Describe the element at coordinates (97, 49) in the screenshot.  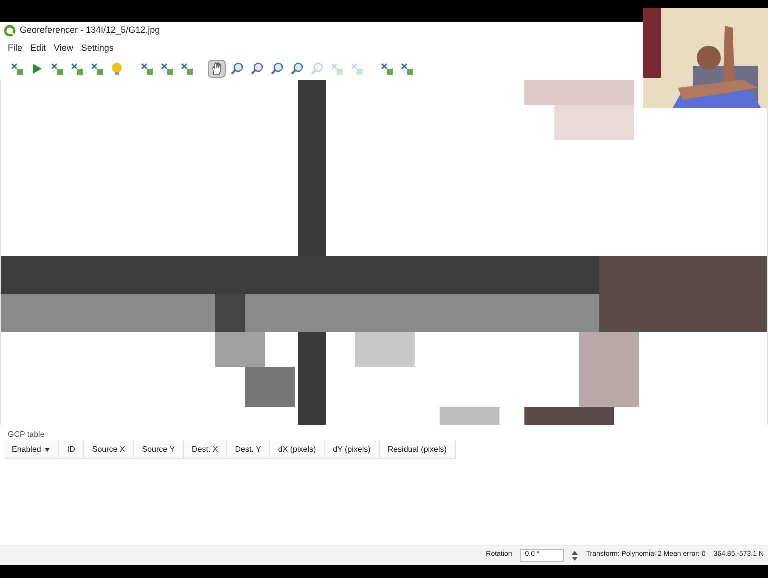
I see `menu-item: Settings` at that location.